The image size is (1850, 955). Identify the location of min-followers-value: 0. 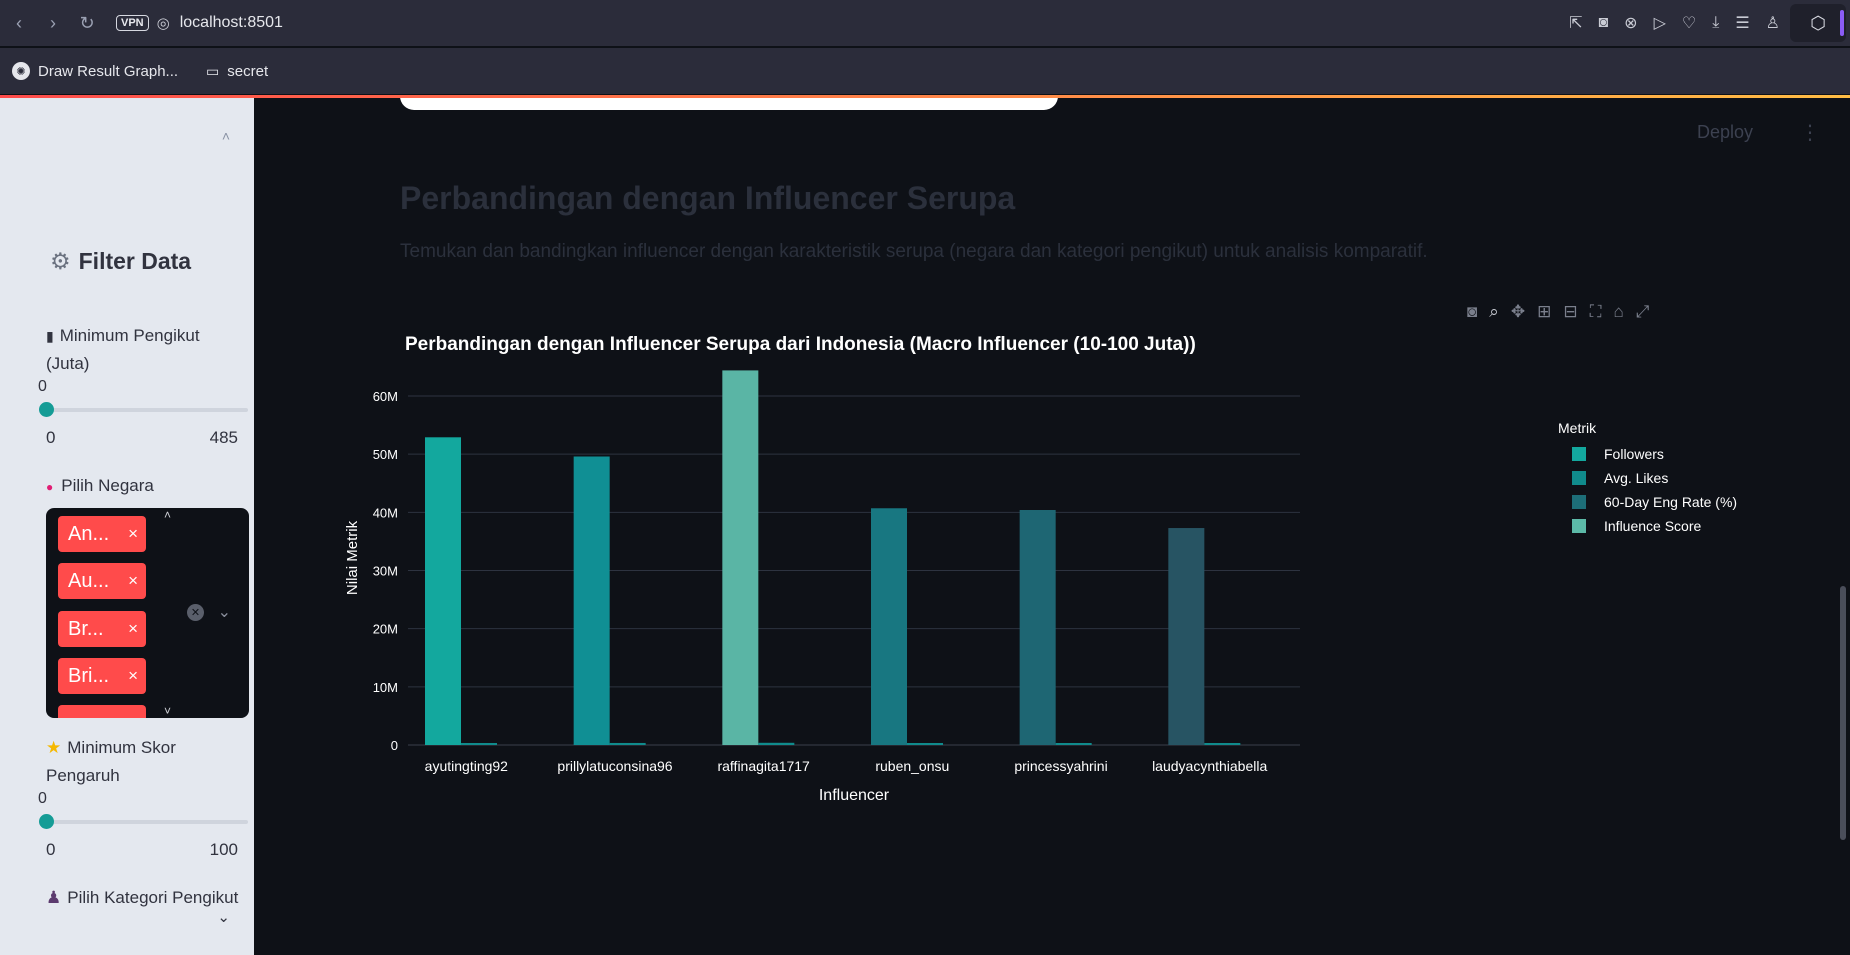
(42, 386).